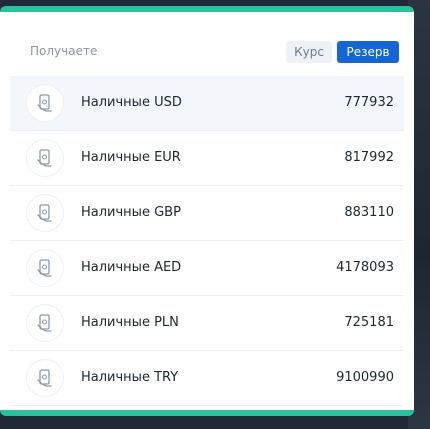 The height and width of the screenshot is (429, 430). What do you see at coordinates (207, 213) in the screenshot?
I see `list-item: Наличные GBP 883110` at bounding box center [207, 213].